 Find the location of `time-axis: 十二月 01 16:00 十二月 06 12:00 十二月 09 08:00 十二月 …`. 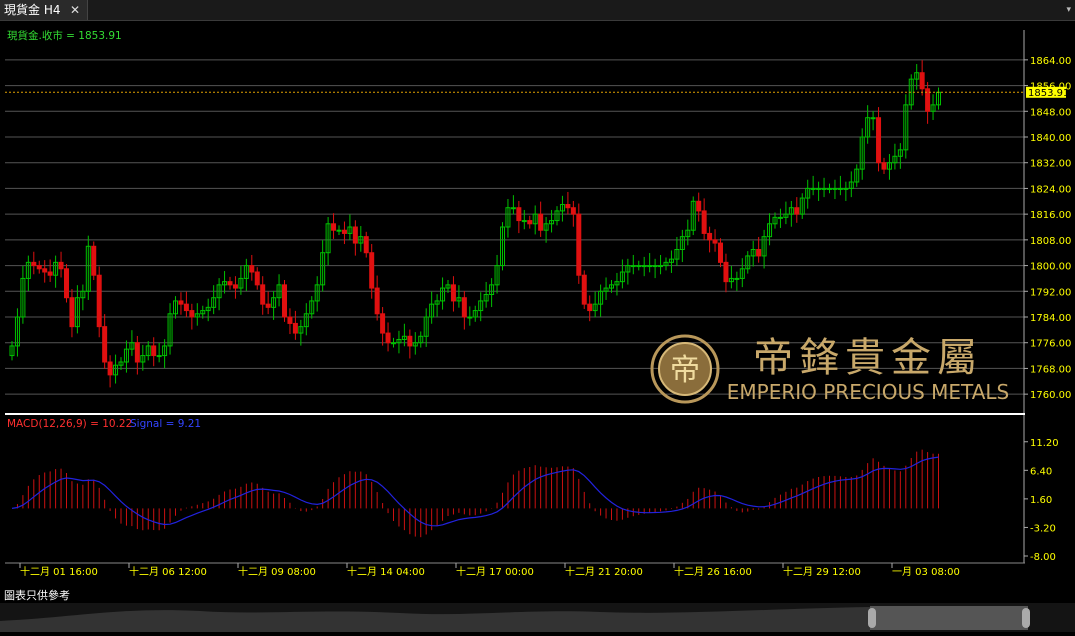

time-axis: 十二月 01 16:00 十二月 06 12:00 十二月 09 08:00 十二月 … is located at coordinates (489, 570).